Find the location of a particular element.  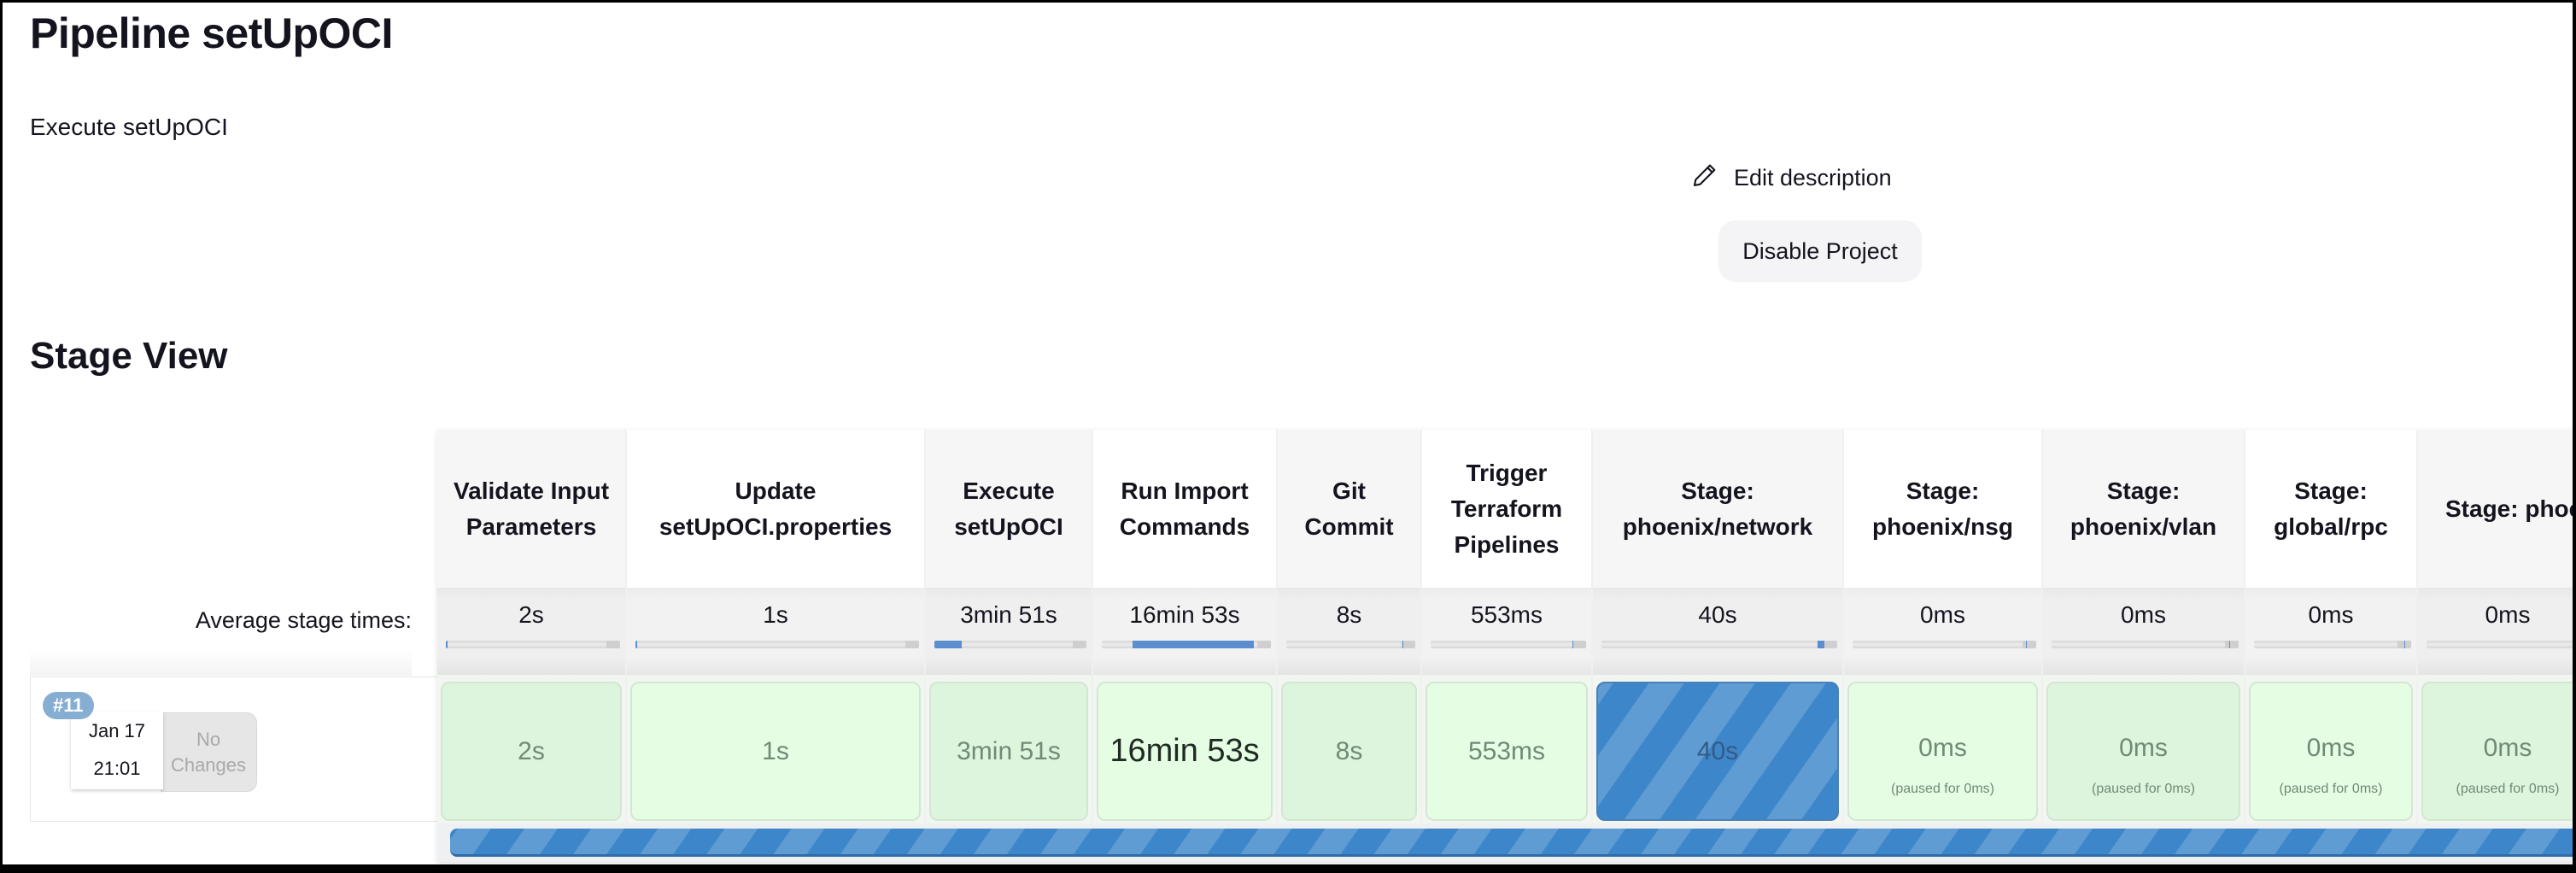

stage-average-time: 3min 51s is located at coordinates (1008, 615).